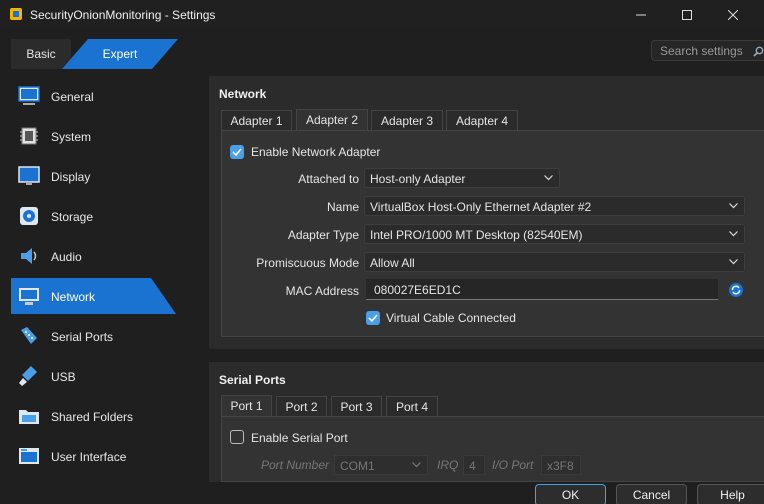 This screenshot has height=504, width=764. What do you see at coordinates (328, 179) in the screenshot?
I see `attached-to-label: Attached to` at bounding box center [328, 179].